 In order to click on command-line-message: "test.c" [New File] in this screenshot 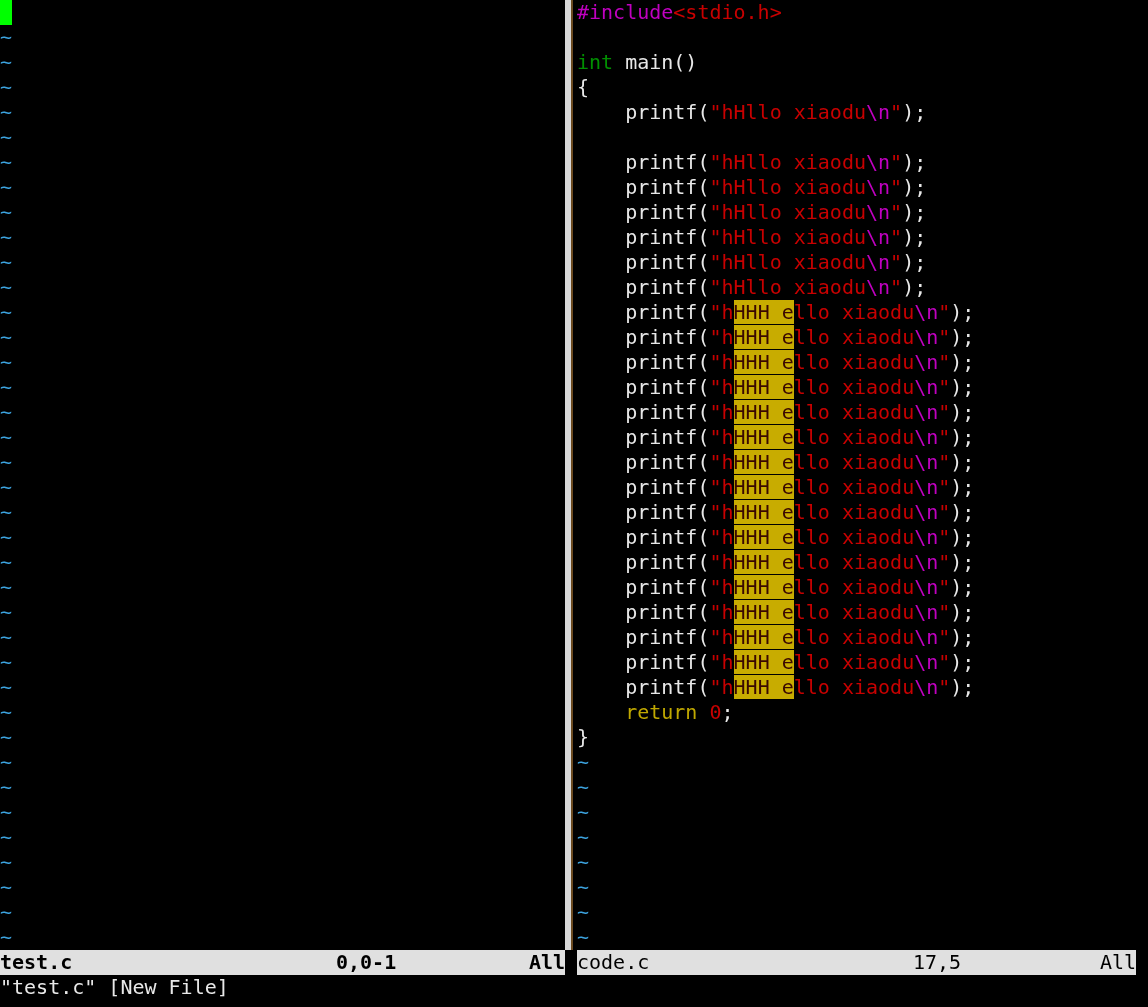, I will do `click(114, 987)`.